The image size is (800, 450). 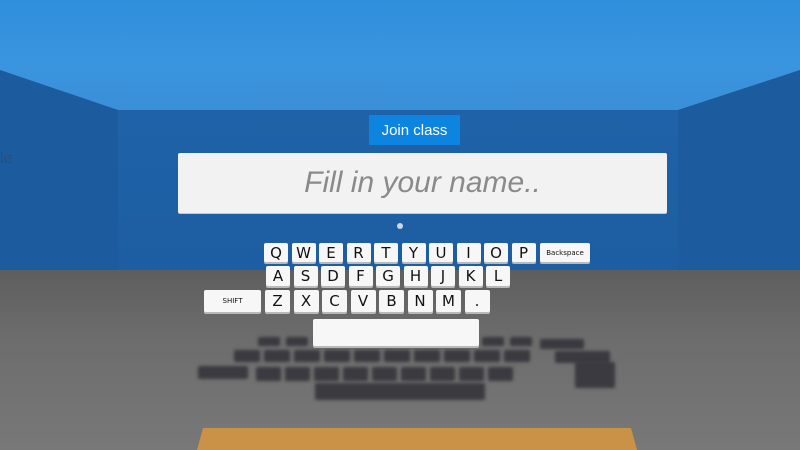 I want to click on key-f: F, so click(x=360, y=276).